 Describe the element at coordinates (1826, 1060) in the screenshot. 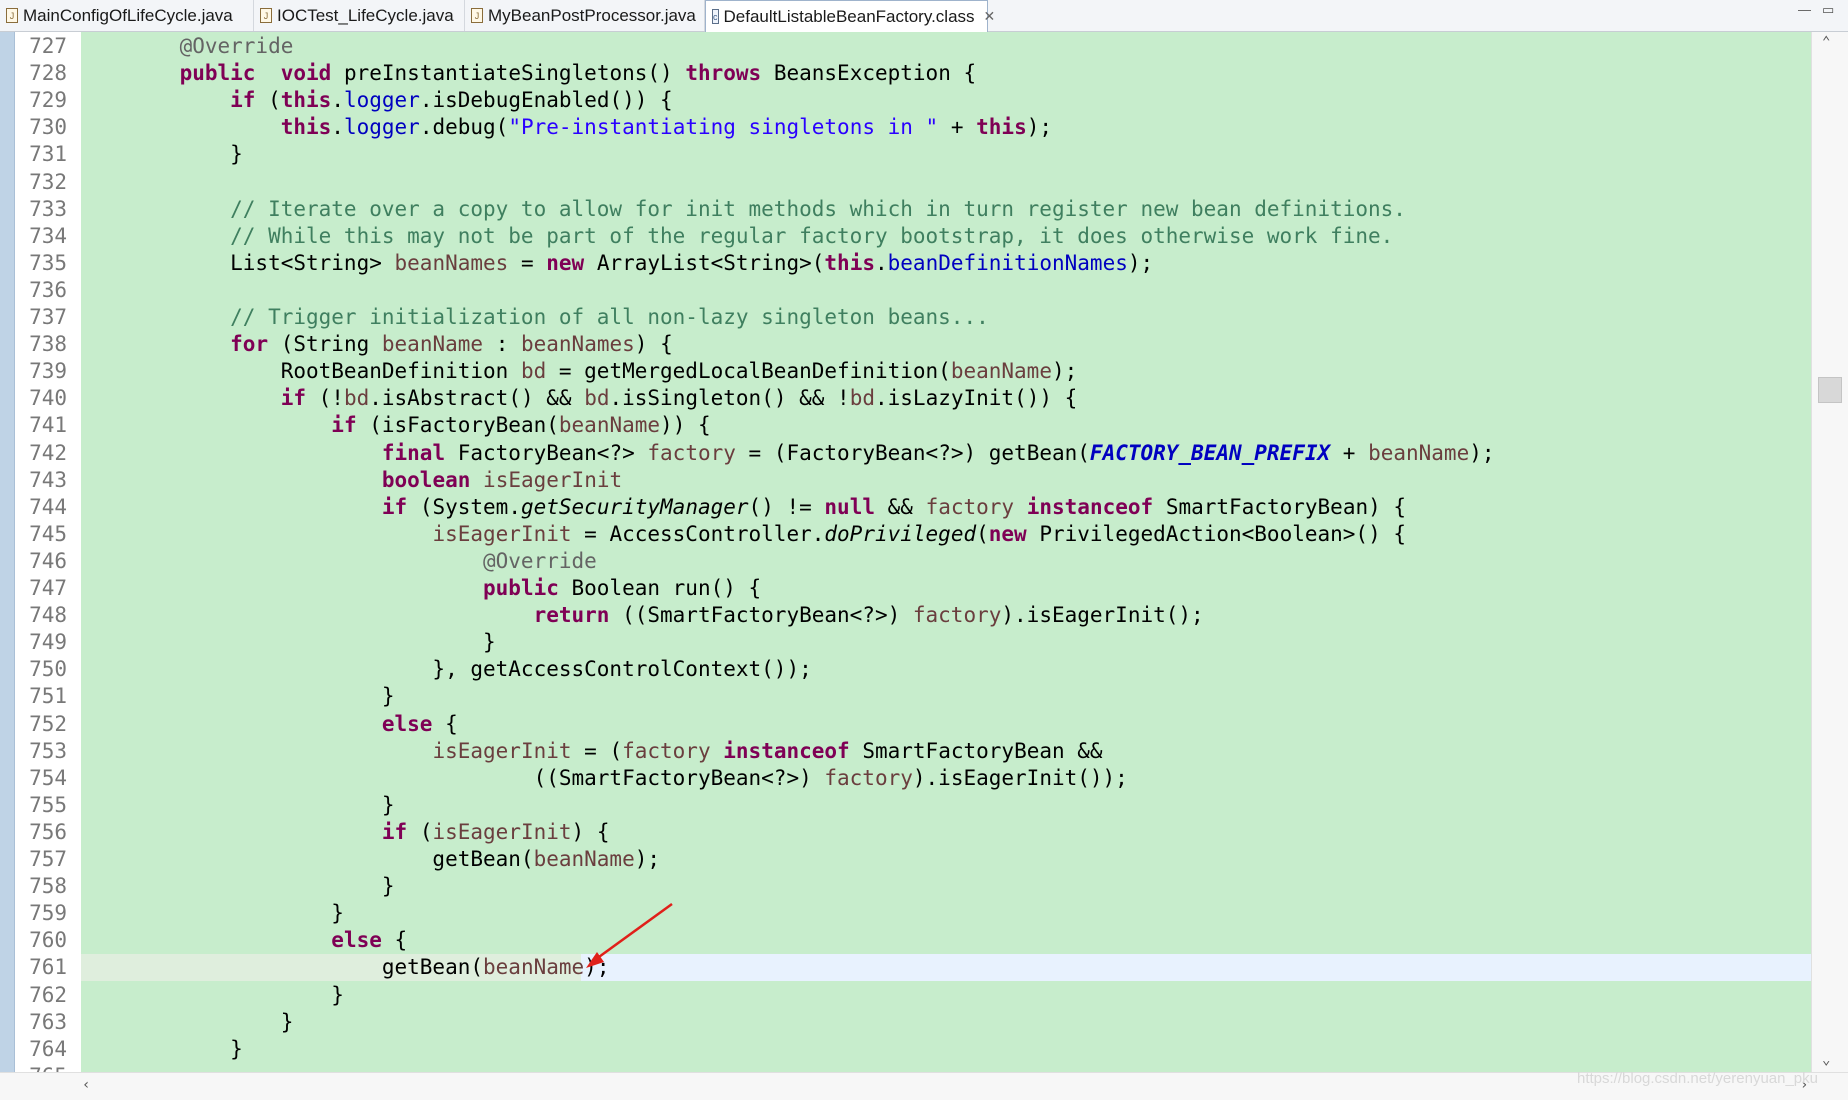

I see `scroll-down-icon: ⌄` at that location.